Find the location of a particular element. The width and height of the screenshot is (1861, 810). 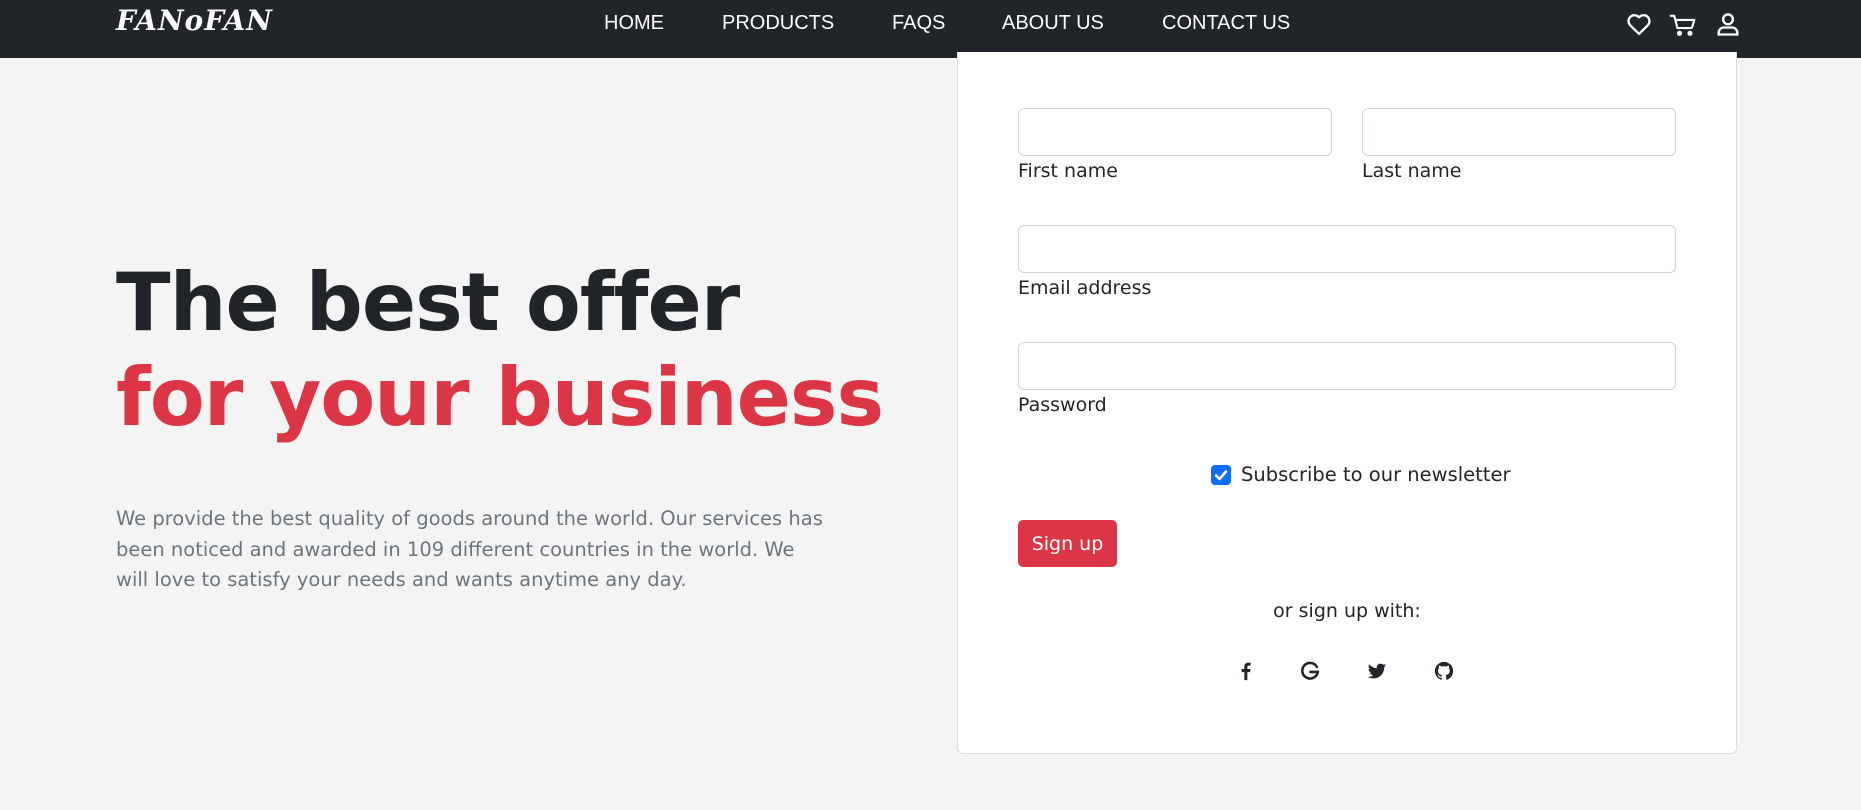

nav-link-faqs: FAQS is located at coordinates (918, 23).